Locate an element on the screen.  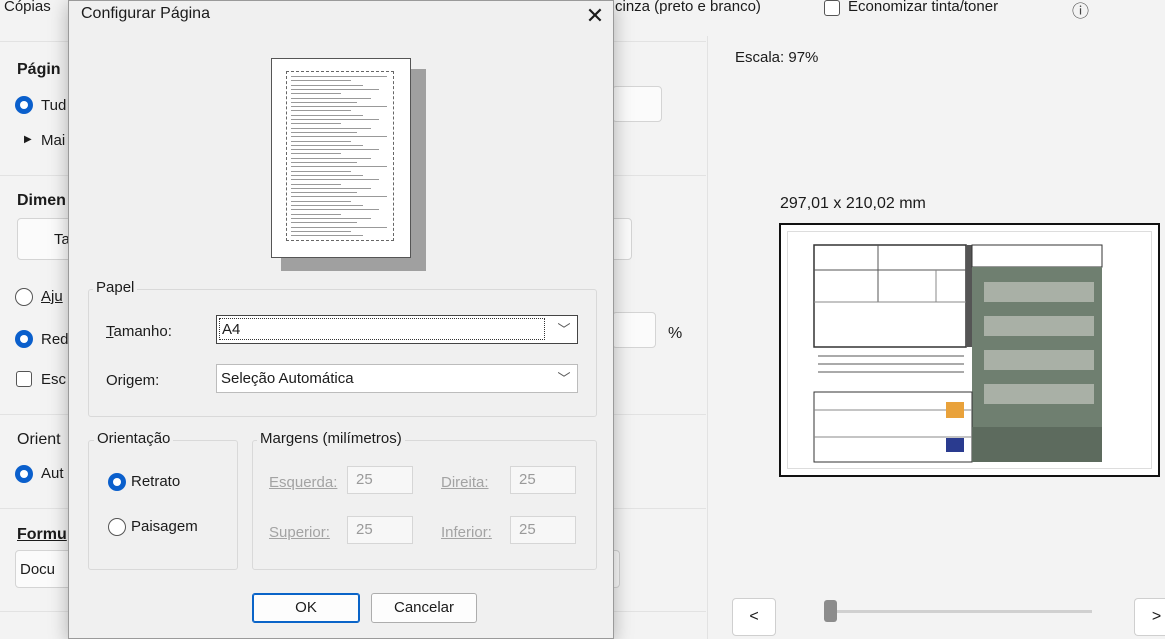
margin-left-input: 25 is located at coordinates (380, 480).